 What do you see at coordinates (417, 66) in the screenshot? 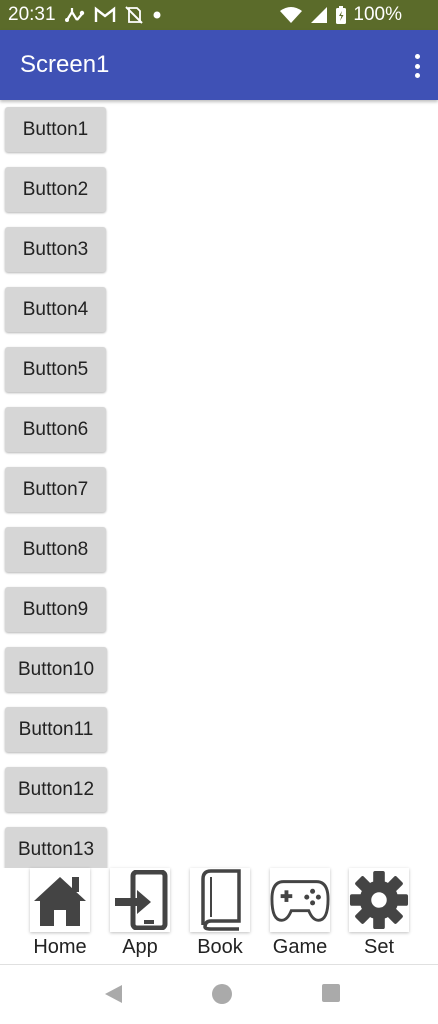
I see `overflow-menu-icon` at bounding box center [417, 66].